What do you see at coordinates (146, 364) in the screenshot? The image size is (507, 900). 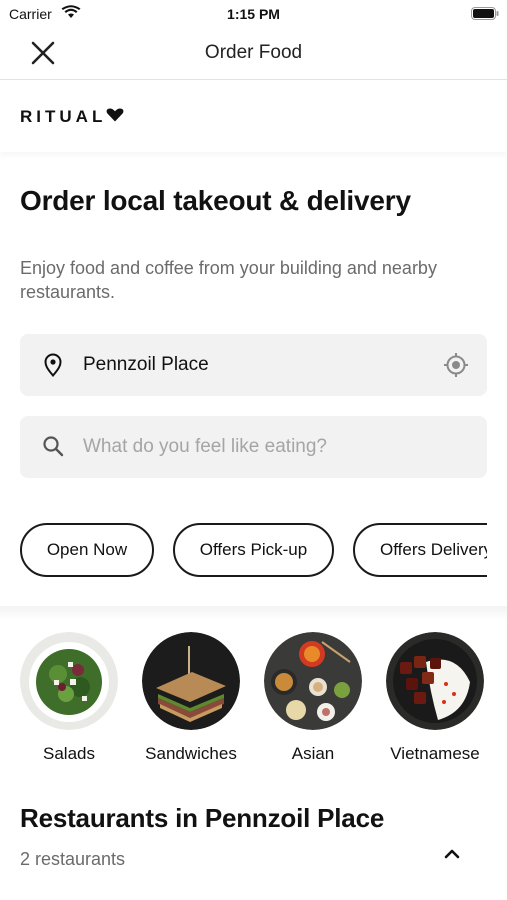 I see `location-value: Pennzoil Place` at bounding box center [146, 364].